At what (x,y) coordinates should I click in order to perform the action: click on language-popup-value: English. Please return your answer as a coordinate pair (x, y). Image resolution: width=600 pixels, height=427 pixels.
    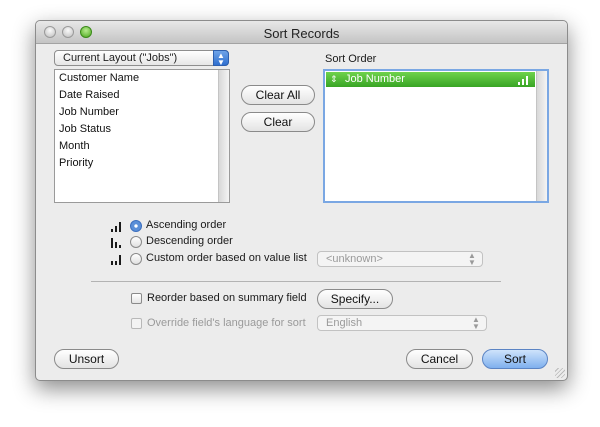
    Looking at the image, I should click on (344, 323).